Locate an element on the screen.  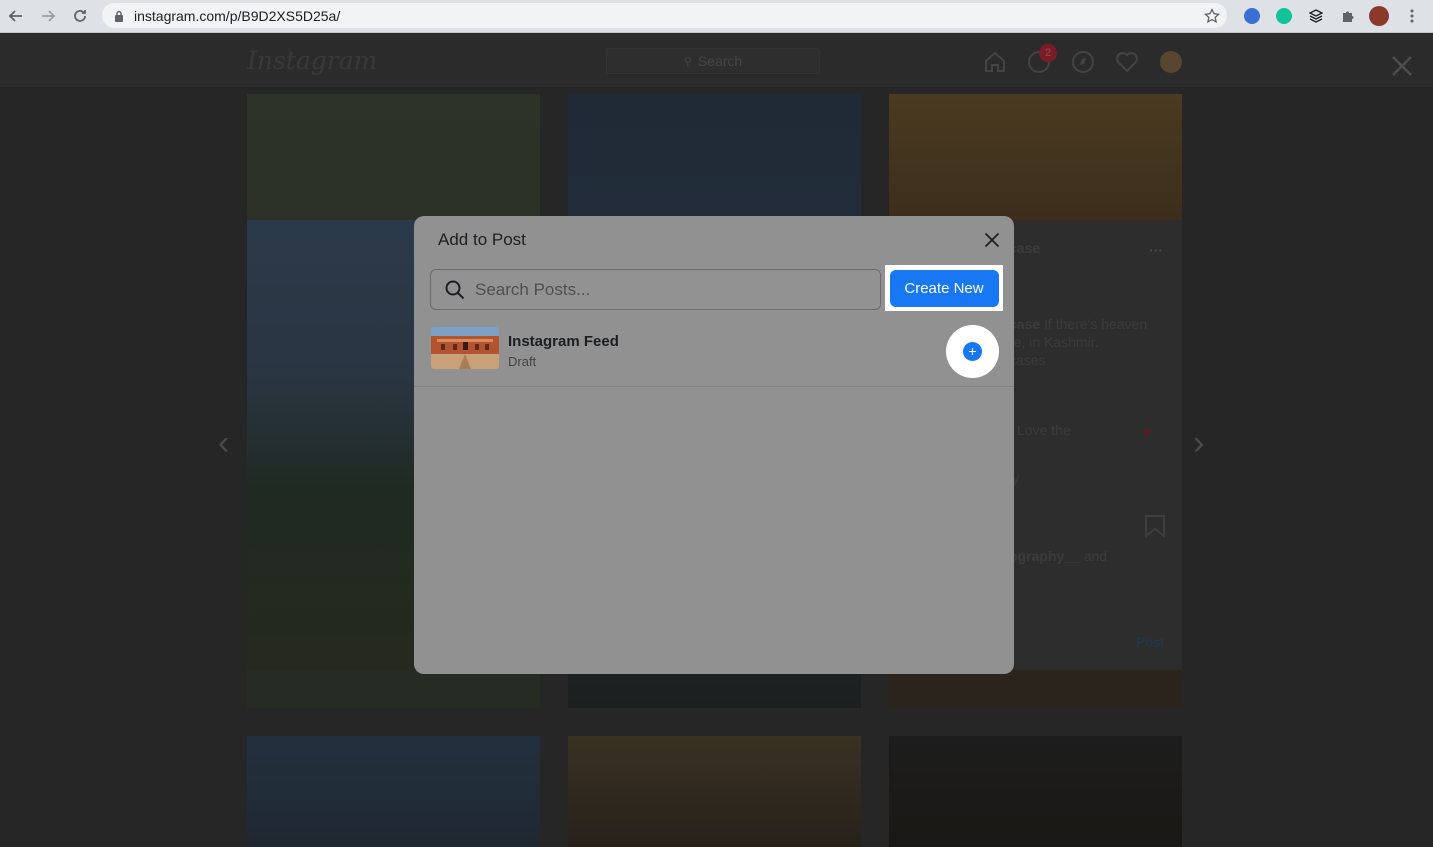
extension-grammarly-icon is located at coordinates (1284, 16).